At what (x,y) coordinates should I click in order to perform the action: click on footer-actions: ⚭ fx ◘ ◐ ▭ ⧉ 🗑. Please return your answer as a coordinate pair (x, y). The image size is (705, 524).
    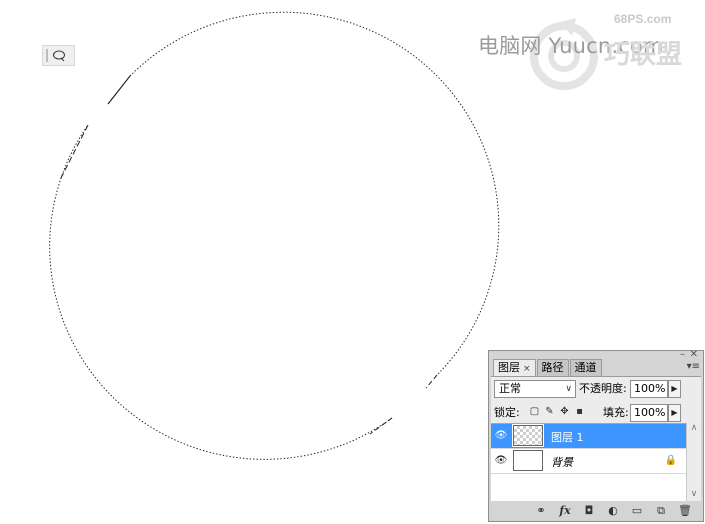
    Looking at the image, I should click on (613, 511).